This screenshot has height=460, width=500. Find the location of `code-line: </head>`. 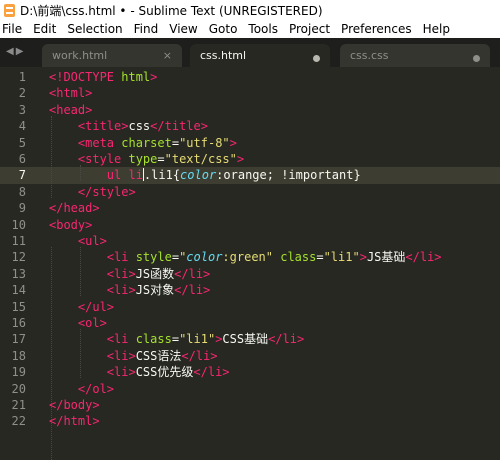

code-line: </head> is located at coordinates (74, 208).